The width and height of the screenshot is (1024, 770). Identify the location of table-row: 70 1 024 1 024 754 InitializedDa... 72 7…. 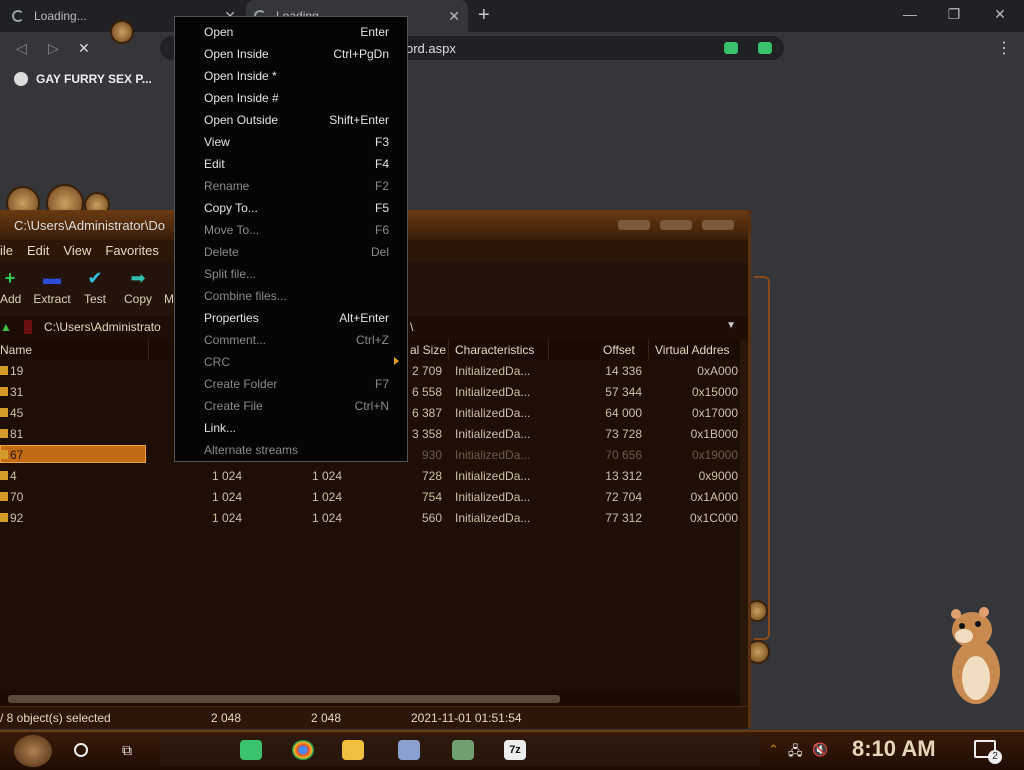
(370, 496).